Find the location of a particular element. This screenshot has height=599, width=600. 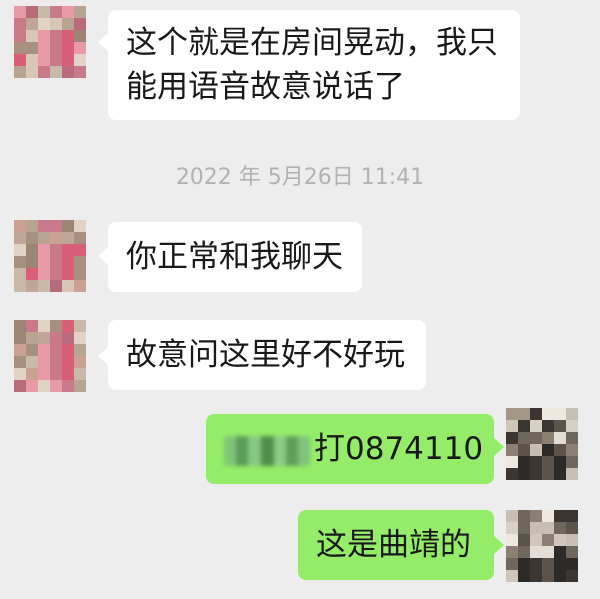

message-bubble-outgoing: 打0874110 is located at coordinates (350, 449).